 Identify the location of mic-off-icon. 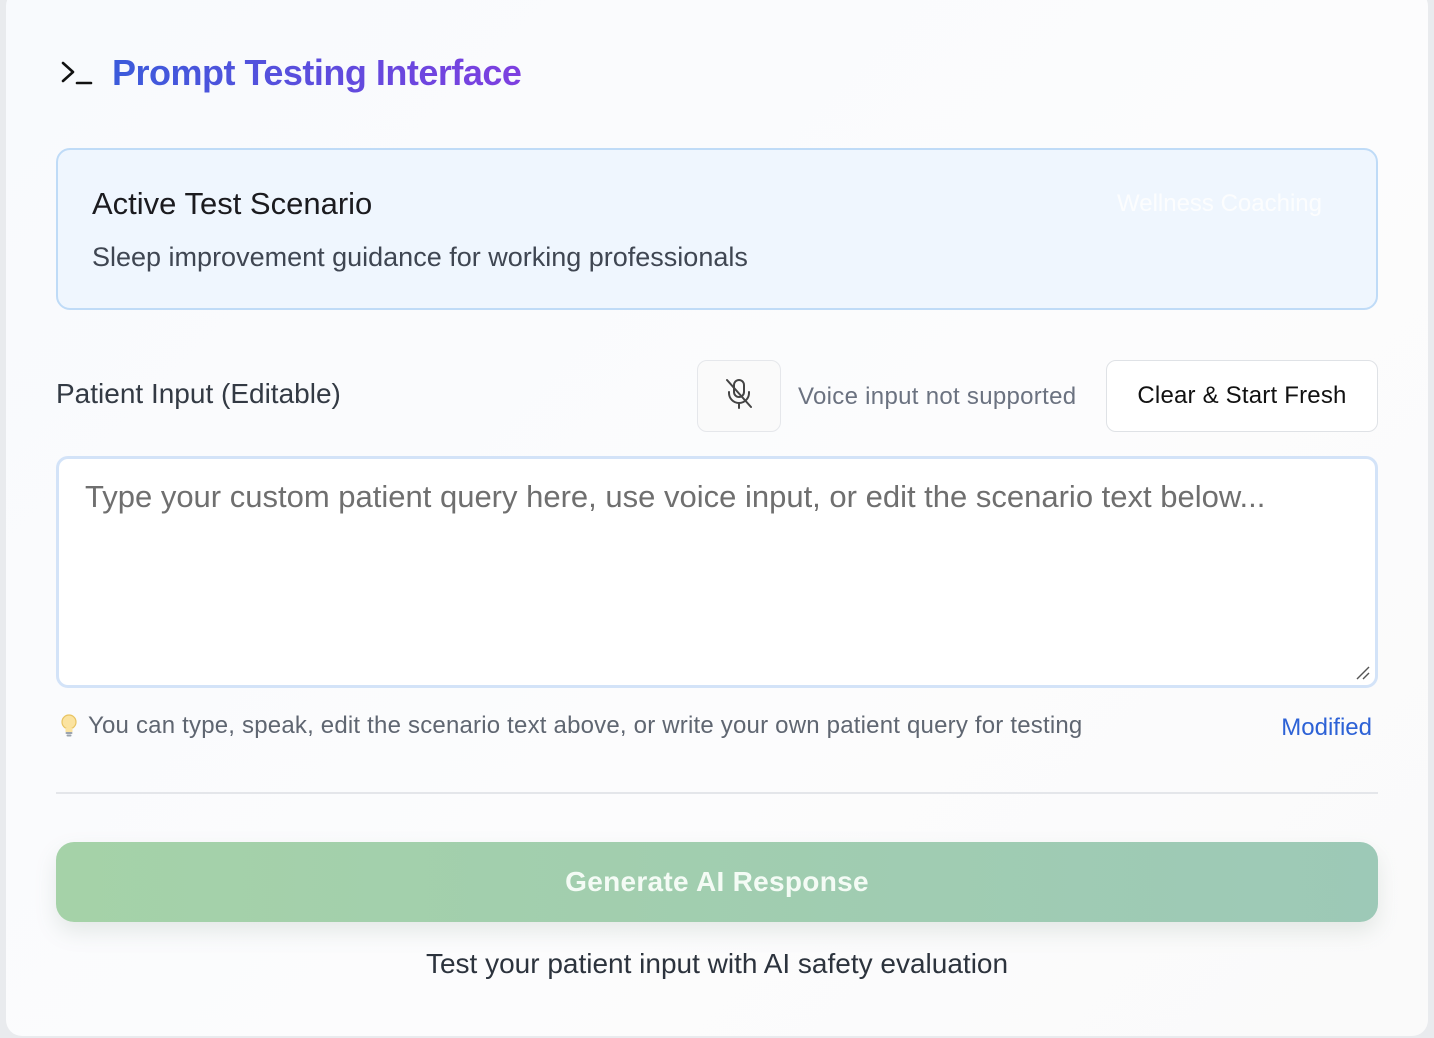
(739, 396).